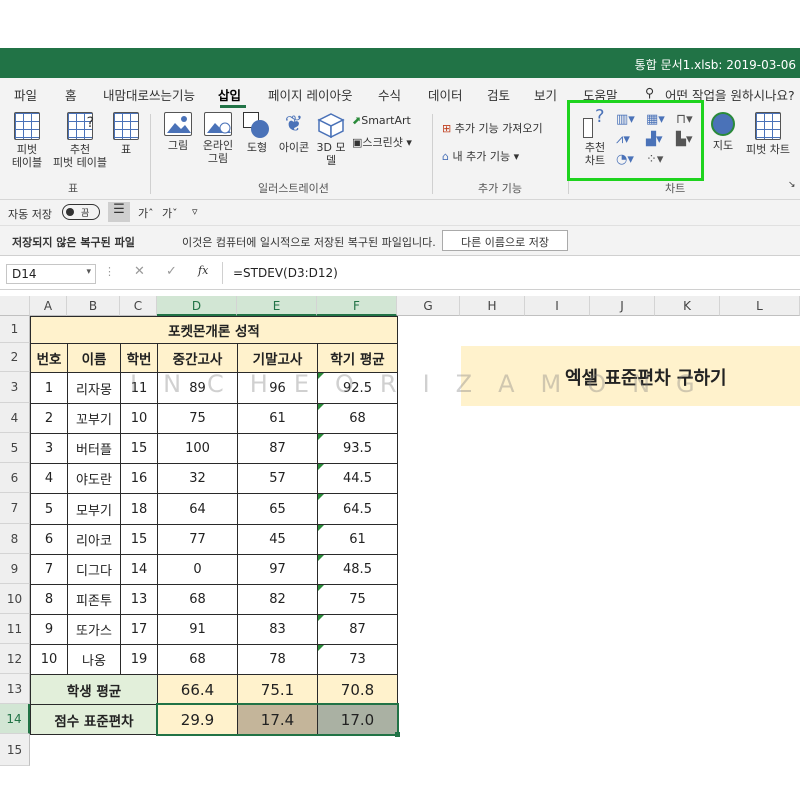 The image size is (800, 800). I want to click on sheet-title-cell: 포켓몬개론 성적, so click(214, 330).